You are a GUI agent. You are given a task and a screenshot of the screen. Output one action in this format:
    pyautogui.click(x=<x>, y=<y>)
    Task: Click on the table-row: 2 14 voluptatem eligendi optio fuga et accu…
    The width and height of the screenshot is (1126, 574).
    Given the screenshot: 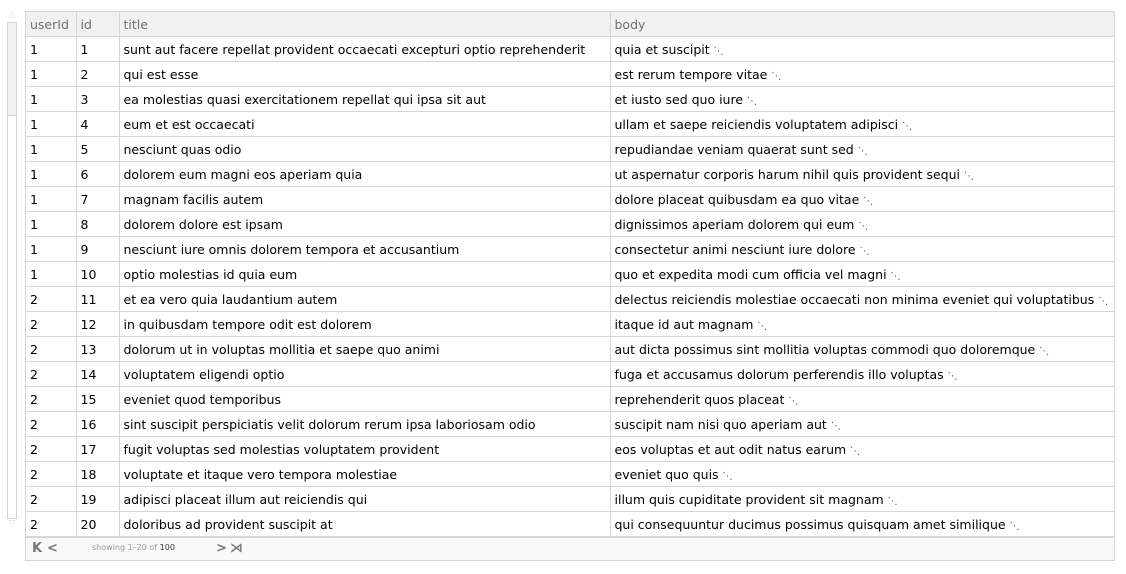 What is the action you would take?
    pyautogui.click(x=570, y=374)
    